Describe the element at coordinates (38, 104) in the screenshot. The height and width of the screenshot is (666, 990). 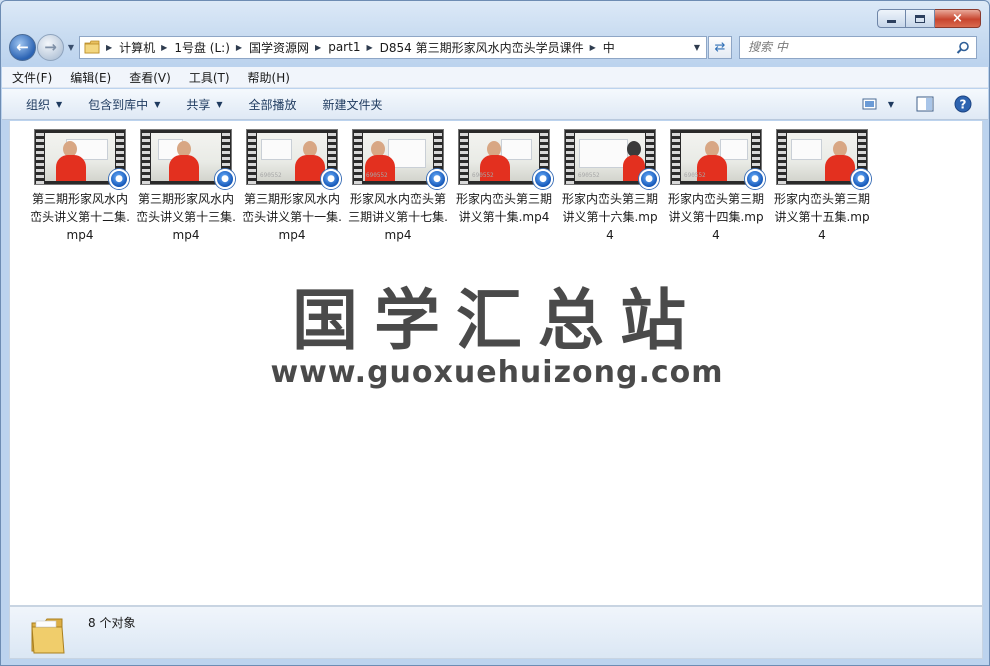
I see `organize-label: 组织` at that location.